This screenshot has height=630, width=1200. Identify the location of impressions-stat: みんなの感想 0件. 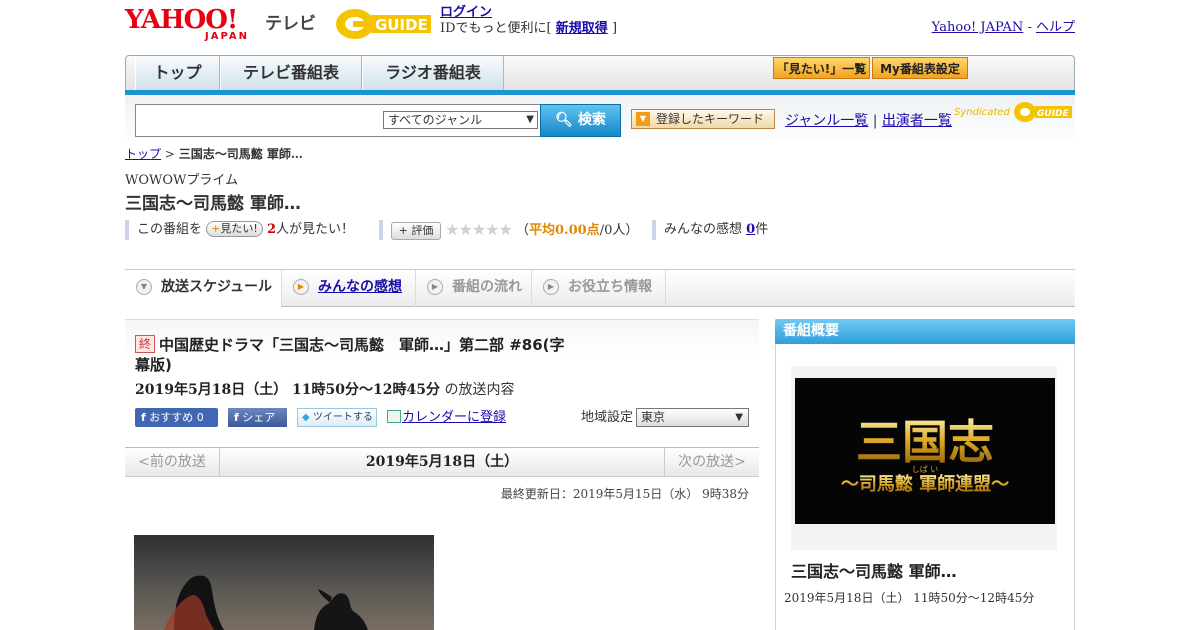
(710, 230).